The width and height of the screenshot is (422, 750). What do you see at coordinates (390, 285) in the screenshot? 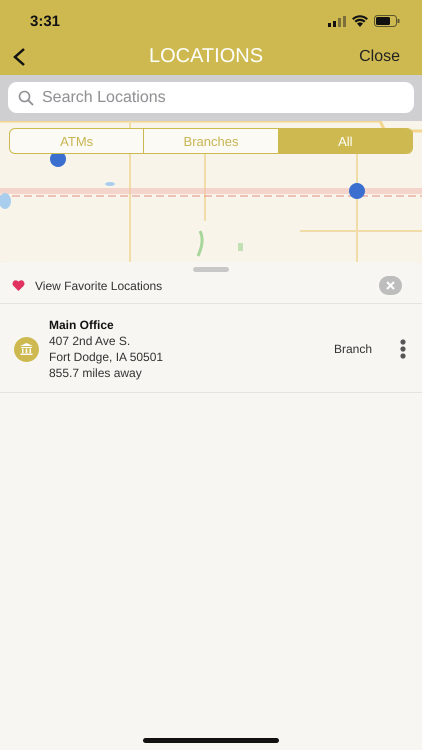
I see `close-icon` at bounding box center [390, 285].